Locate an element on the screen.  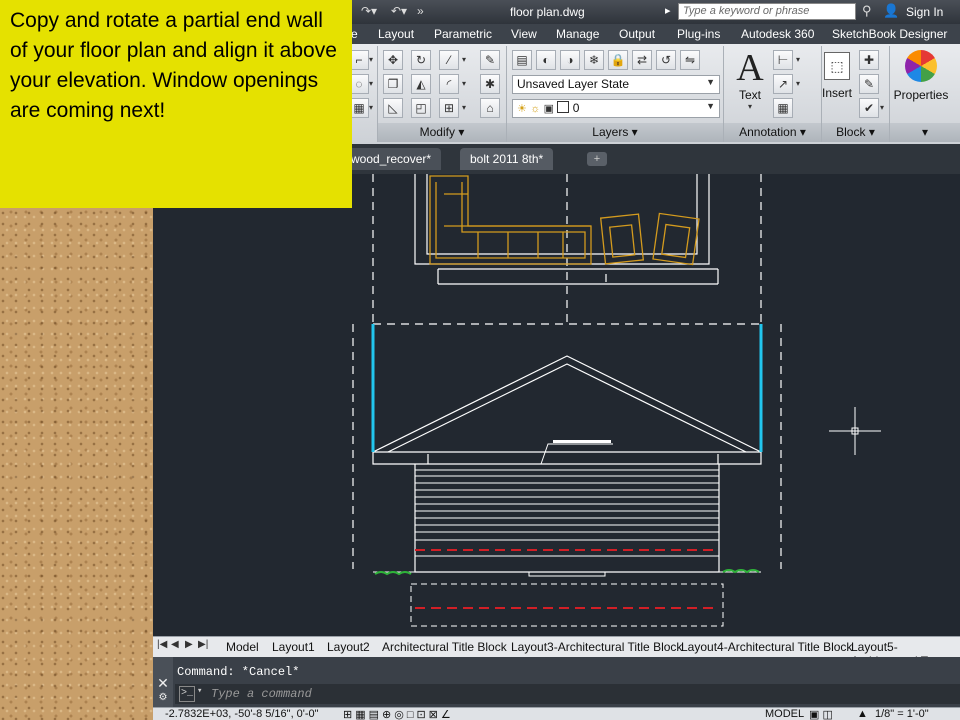
command-prompt-icon: >_ is located at coordinates (187, 694).